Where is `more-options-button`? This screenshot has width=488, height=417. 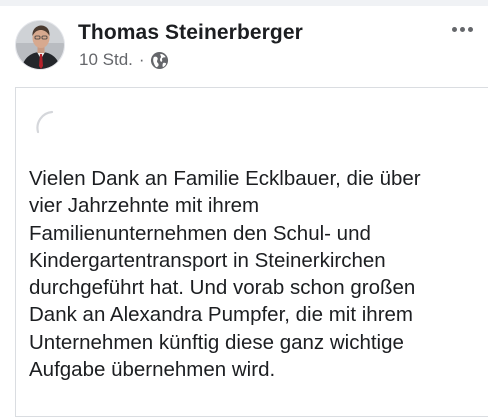
more-options-button is located at coordinates (462, 29).